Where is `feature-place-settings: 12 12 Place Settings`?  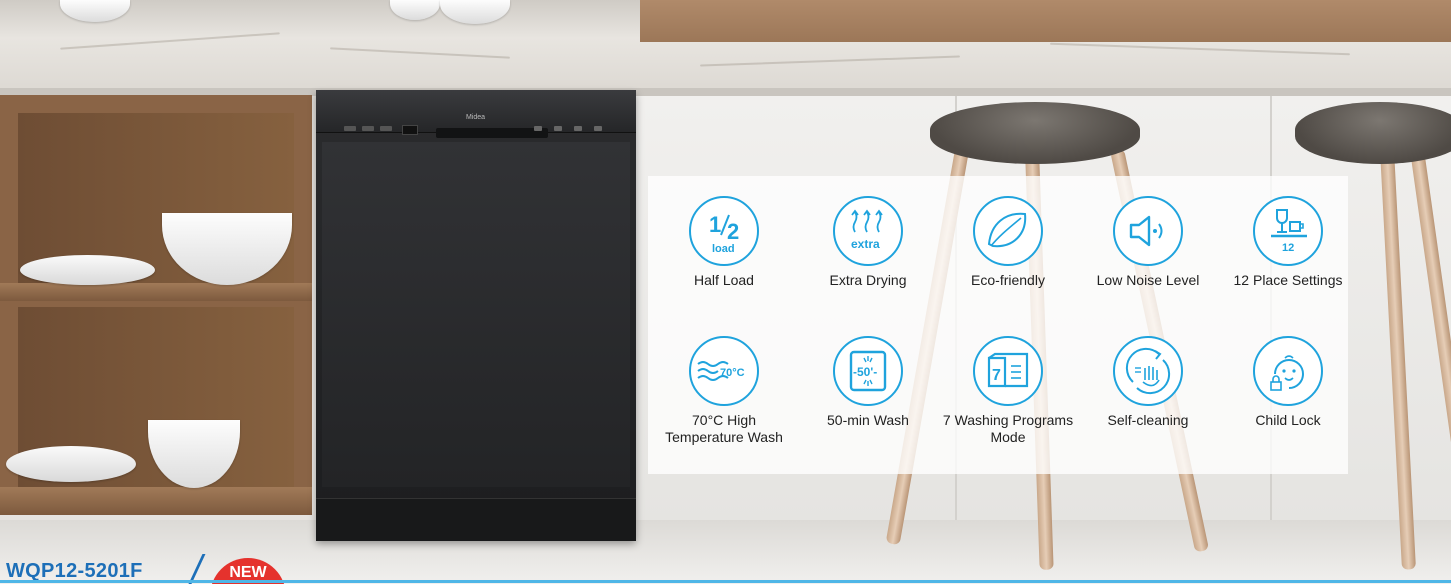 feature-place-settings: 12 12 Place Settings is located at coordinates (1288, 242).